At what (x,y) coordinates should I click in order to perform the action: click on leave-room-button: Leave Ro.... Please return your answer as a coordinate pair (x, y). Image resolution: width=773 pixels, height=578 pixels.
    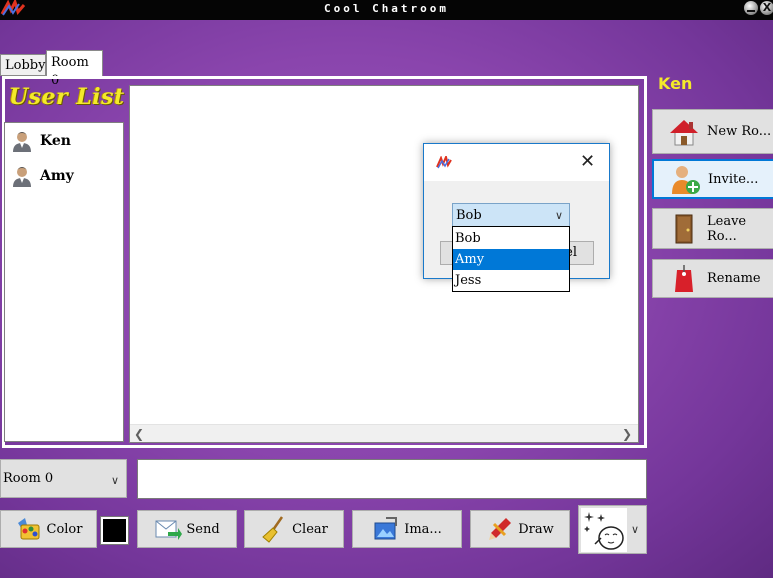
    Looking at the image, I should click on (712, 228).